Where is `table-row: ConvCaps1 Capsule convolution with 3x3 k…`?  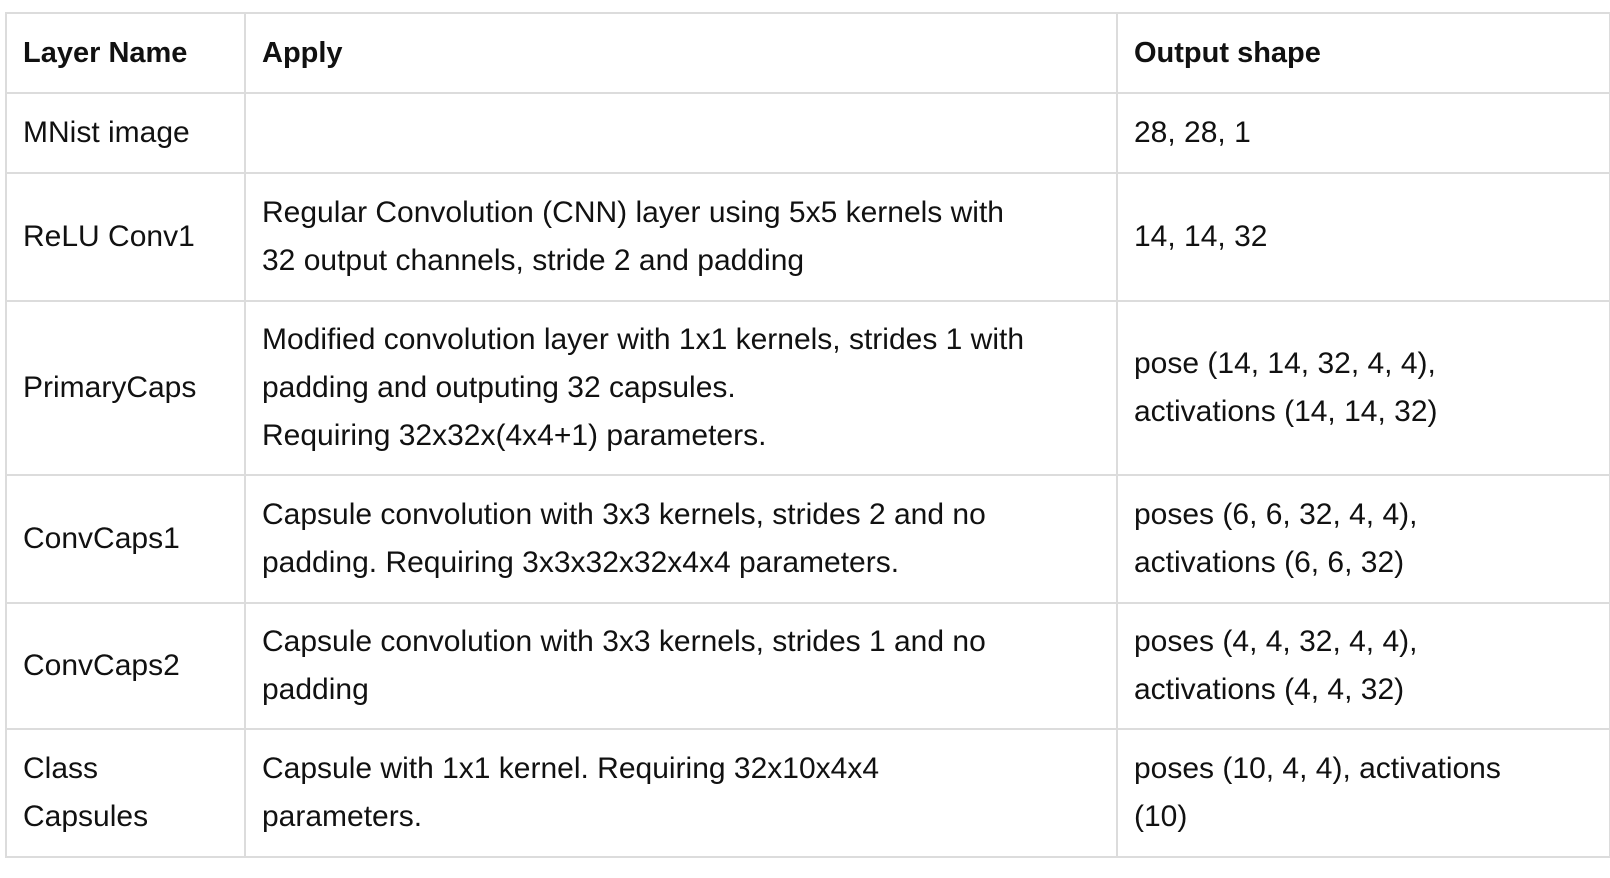 table-row: ConvCaps1 Capsule convolution with 3x3 k… is located at coordinates (807, 539).